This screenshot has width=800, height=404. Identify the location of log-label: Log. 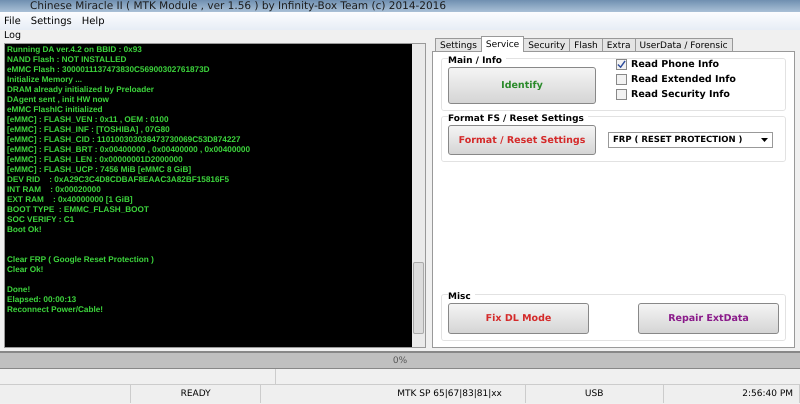
(13, 35).